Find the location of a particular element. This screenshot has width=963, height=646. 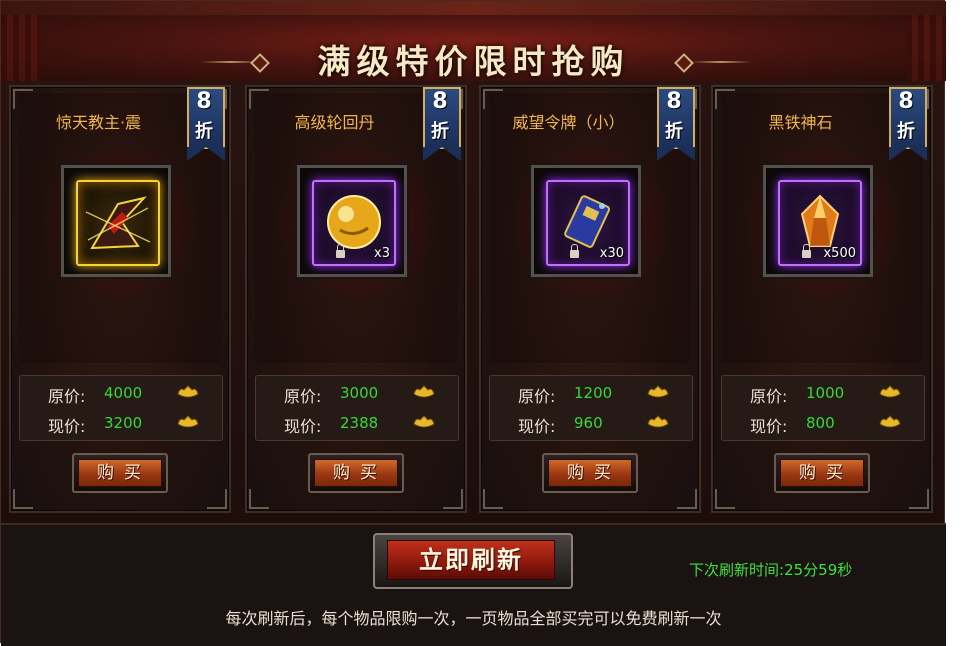

top-strip is located at coordinates (473, 8).